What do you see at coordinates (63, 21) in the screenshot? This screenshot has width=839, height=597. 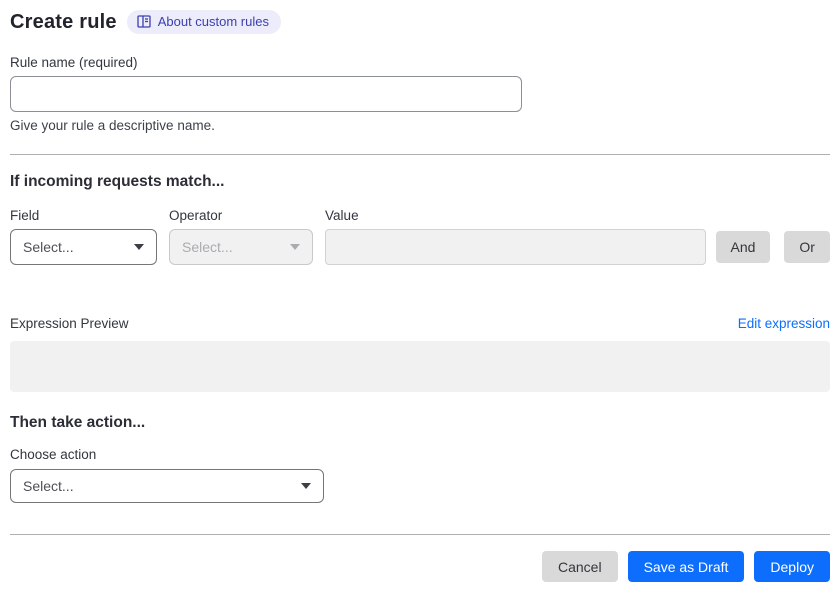 I see `page-title: Create rule` at bounding box center [63, 21].